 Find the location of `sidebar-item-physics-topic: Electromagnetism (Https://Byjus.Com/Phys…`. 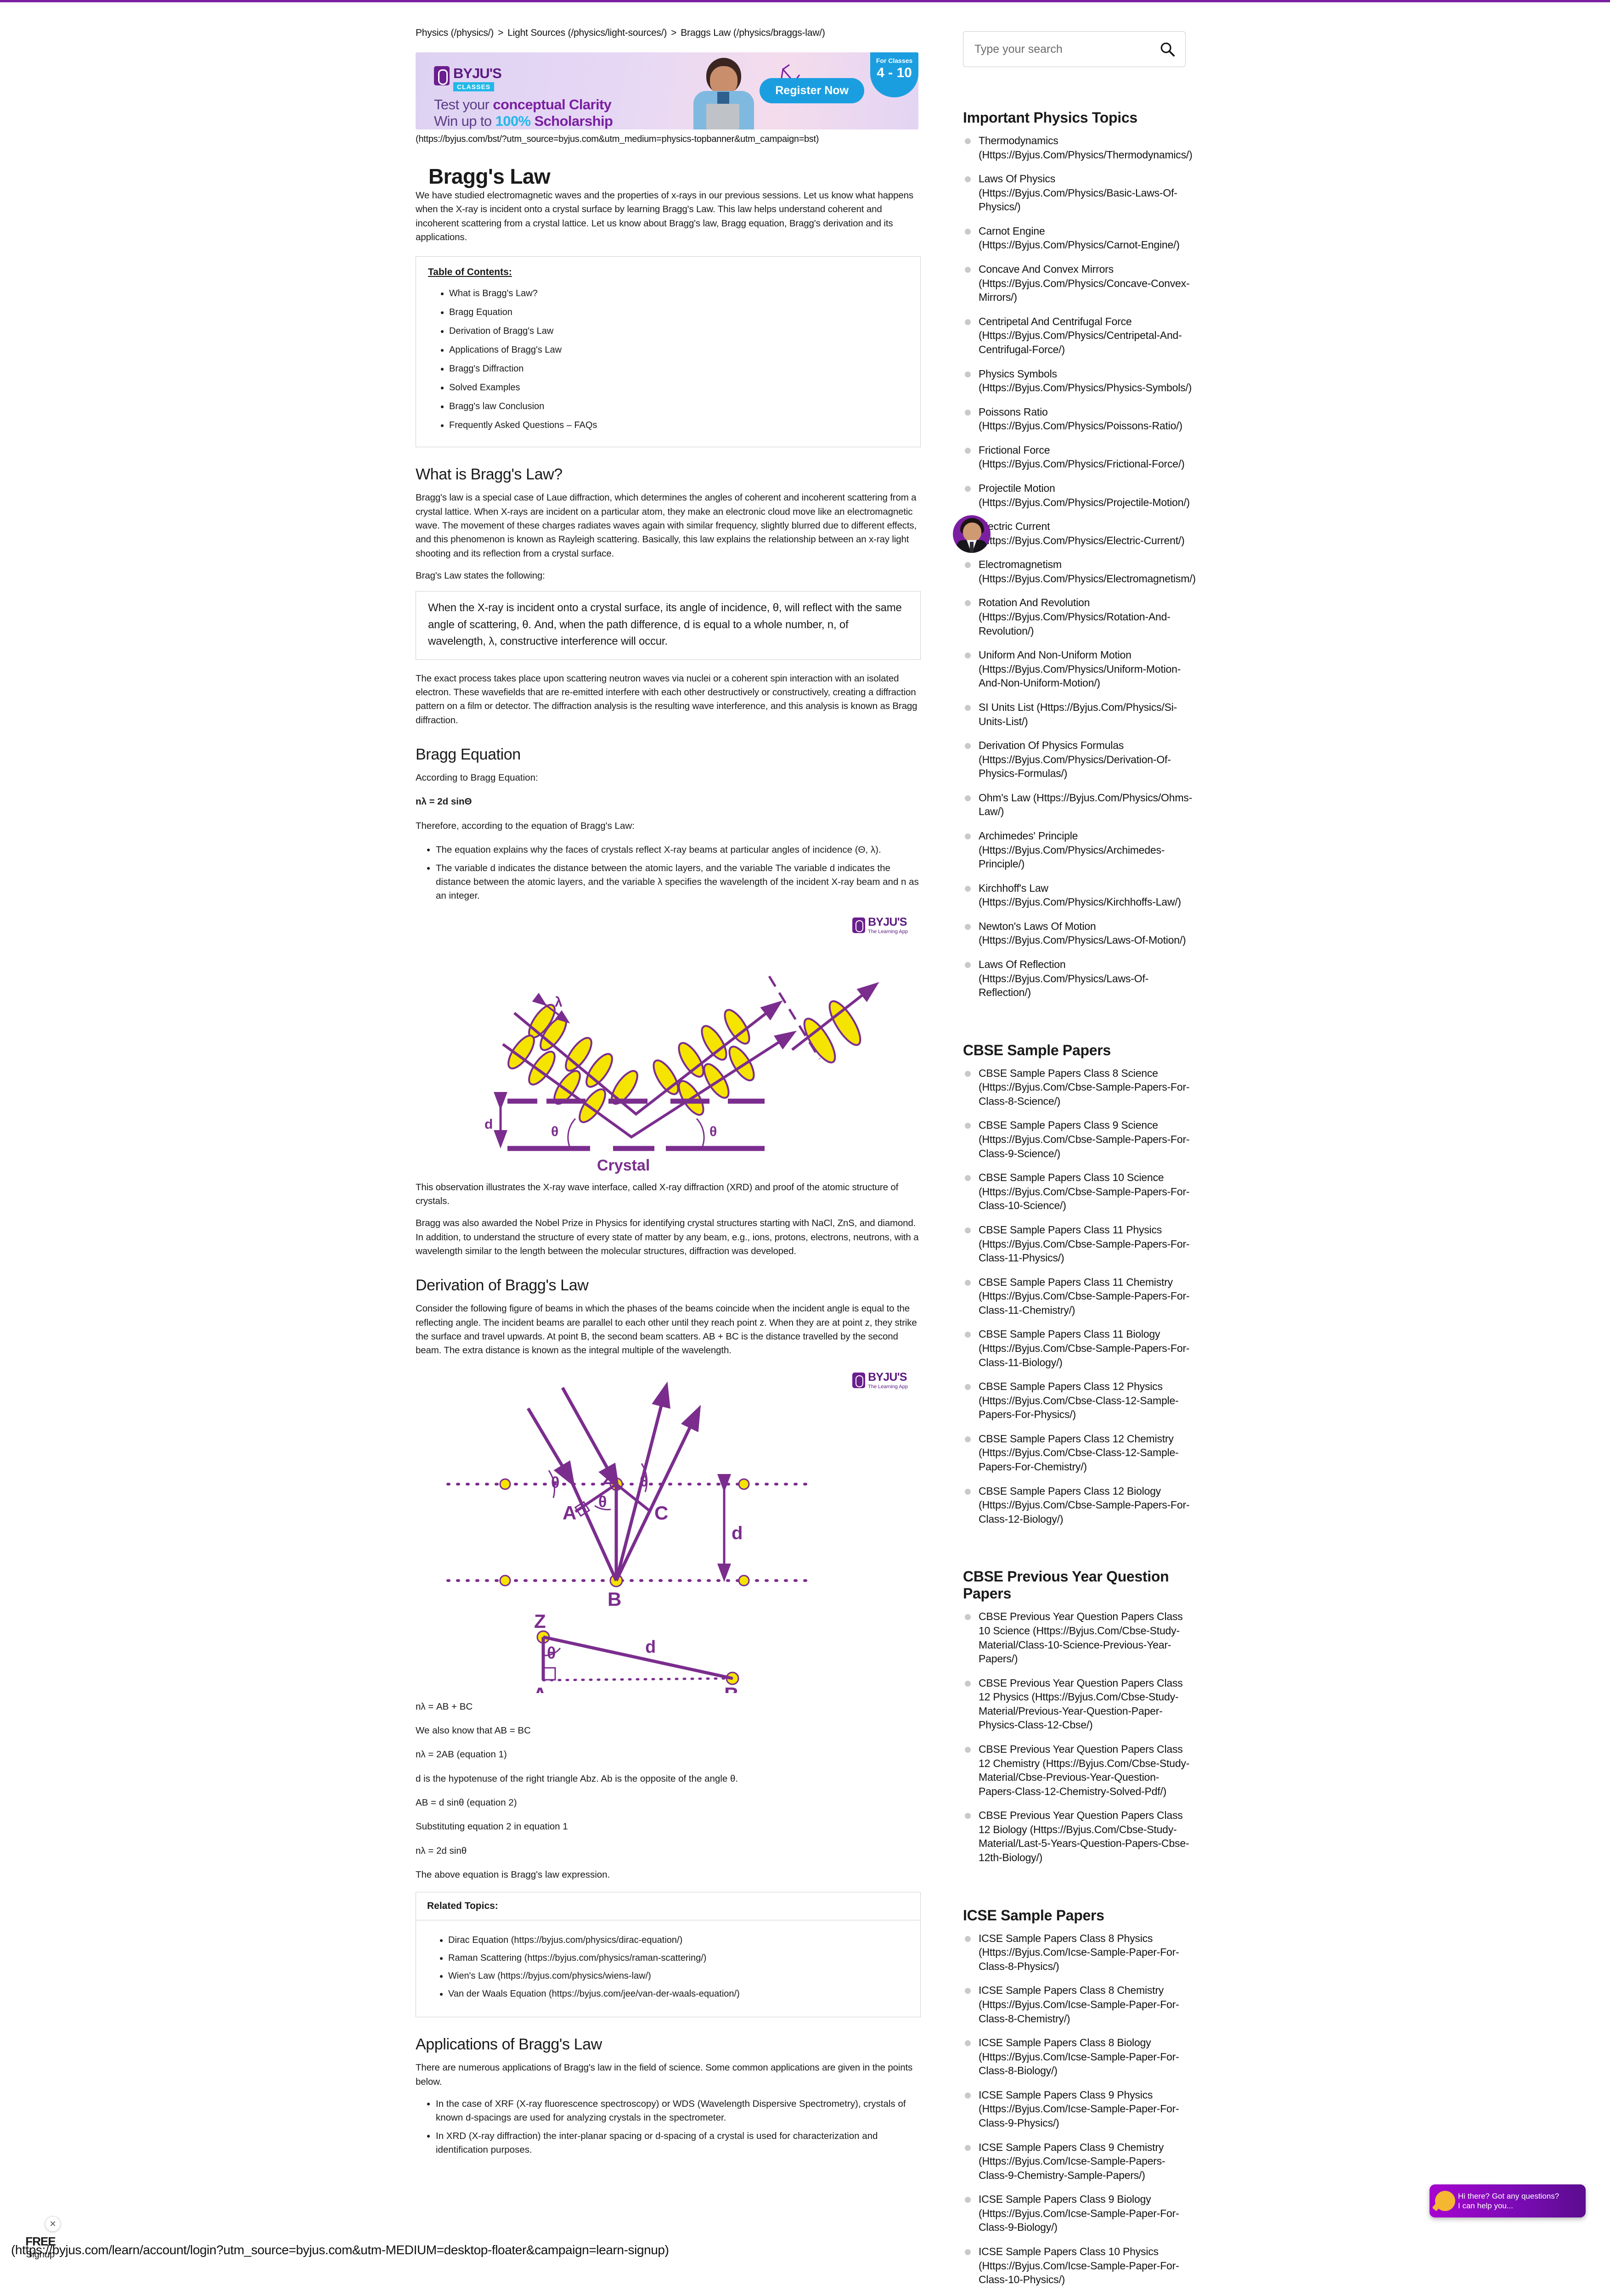

sidebar-item-physics-topic: Electromagnetism (Https://Byjus.Com/Phys… is located at coordinates (1080, 571).